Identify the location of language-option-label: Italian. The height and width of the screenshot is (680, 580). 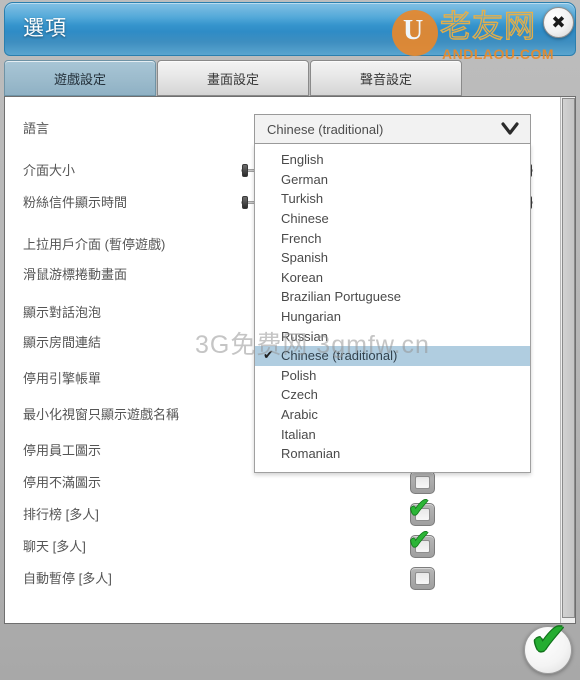
(298, 434).